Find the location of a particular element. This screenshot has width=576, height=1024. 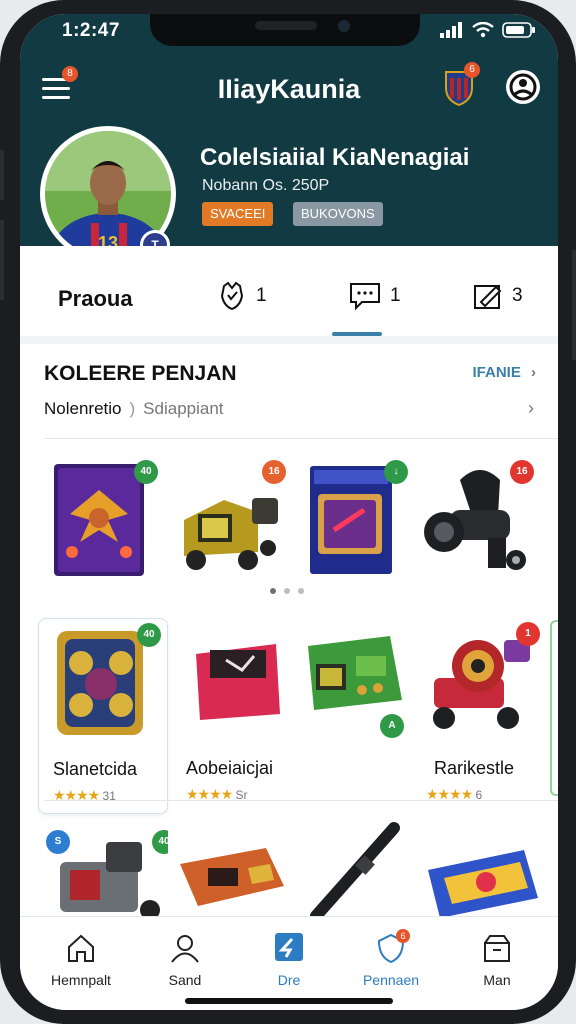

club-crest-icon: 6 is located at coordinates (462, 84).